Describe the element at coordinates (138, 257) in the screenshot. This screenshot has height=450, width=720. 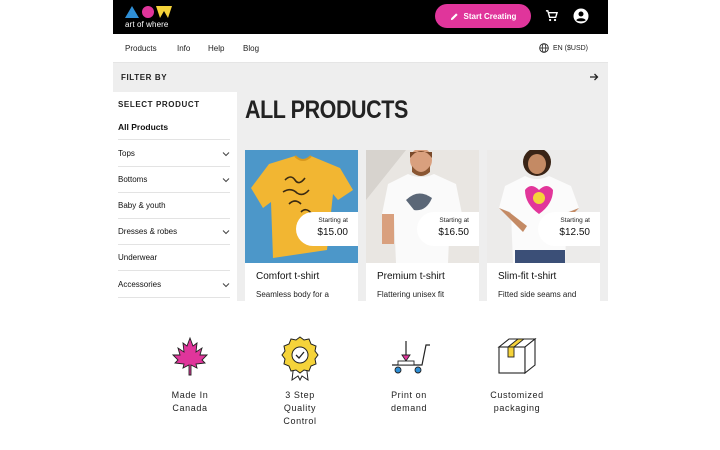
I see `sidebar-item-label: Underwear` at that location.